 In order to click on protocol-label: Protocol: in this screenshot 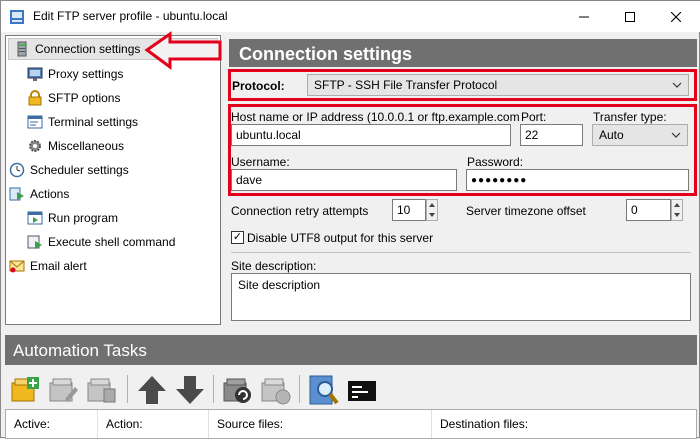, I will do `click(258, 86)`.